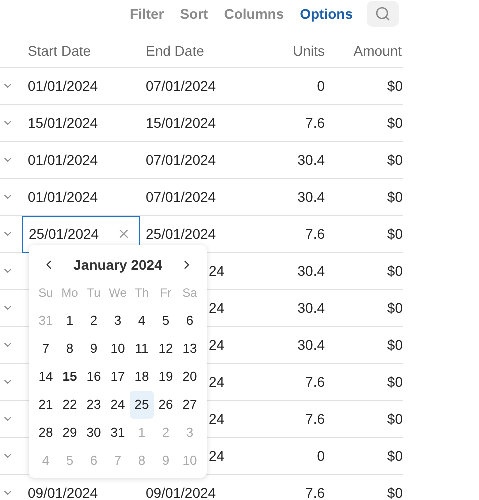  What do you see at coordinates (190, 293) in the screenshot?
I see `weekday-label: Sa` at bounding box center [190, 293].